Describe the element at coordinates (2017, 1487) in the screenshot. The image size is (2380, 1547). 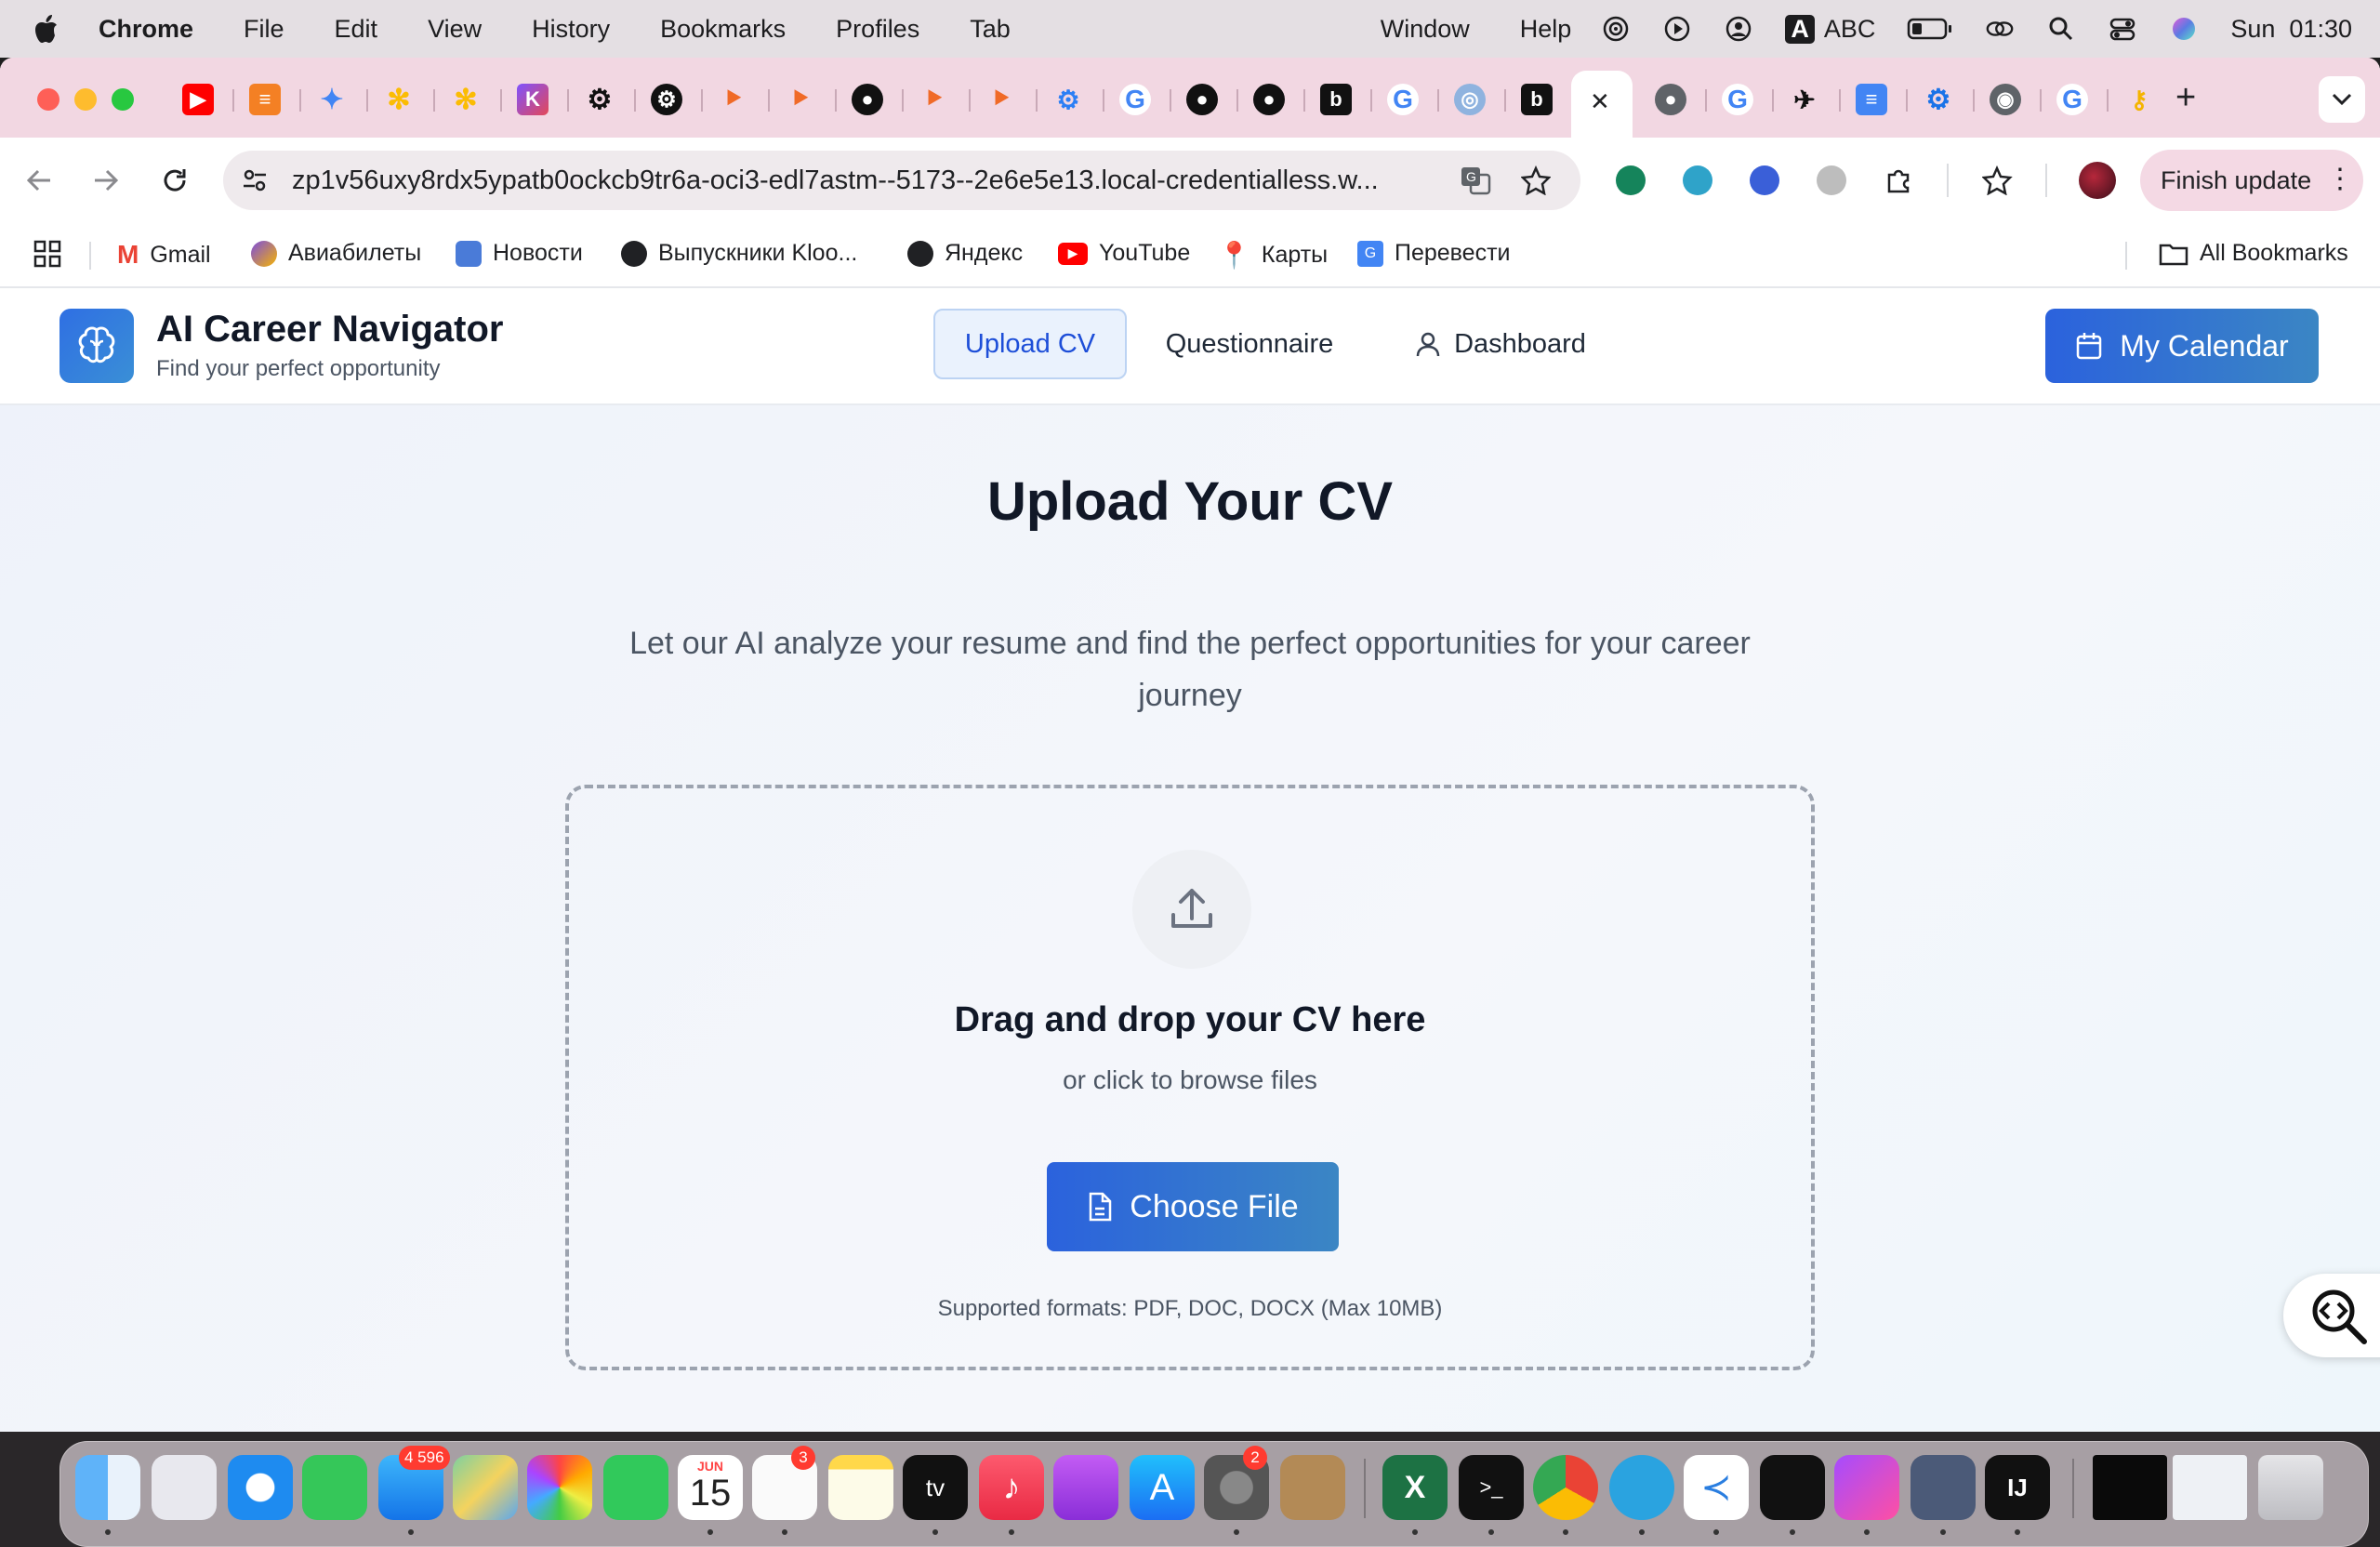
I see `intellij-icon: IJ` at that location.